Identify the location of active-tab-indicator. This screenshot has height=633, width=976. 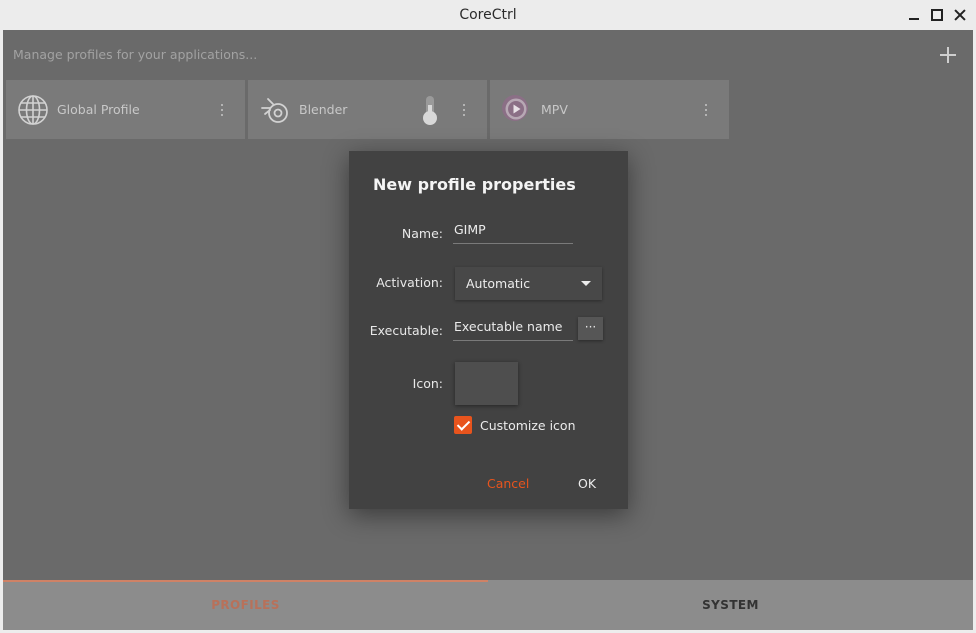
(245, 581).